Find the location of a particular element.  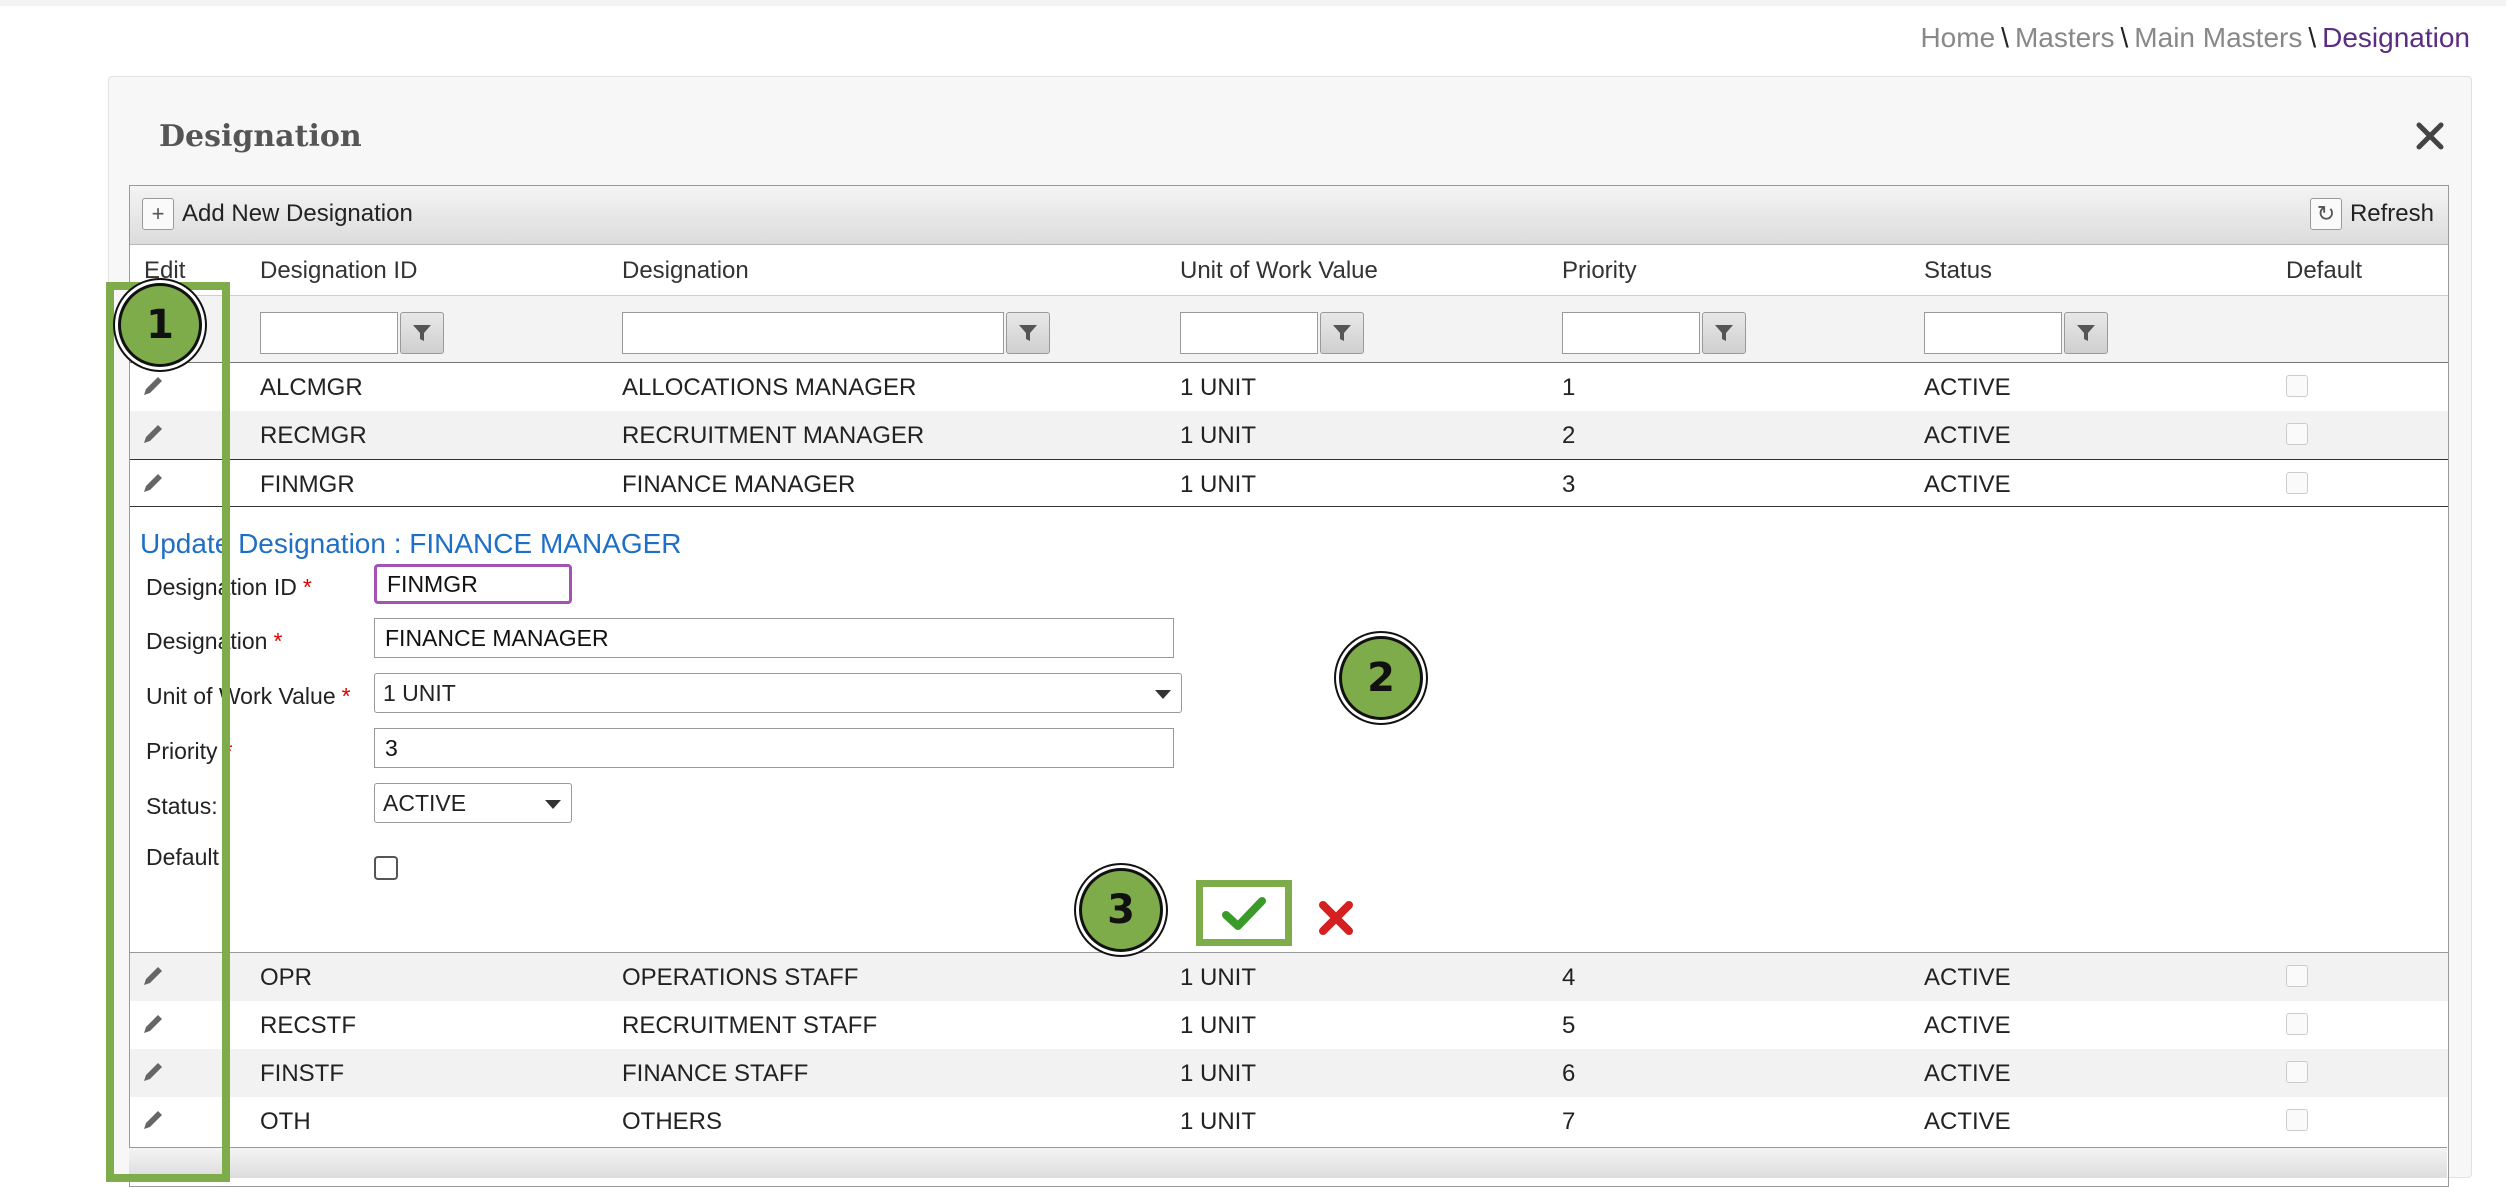

table-row: OPR OPERATIONS STAFF 1 UNIT 4 ACTIVE is located at coordinates (1289, 977).